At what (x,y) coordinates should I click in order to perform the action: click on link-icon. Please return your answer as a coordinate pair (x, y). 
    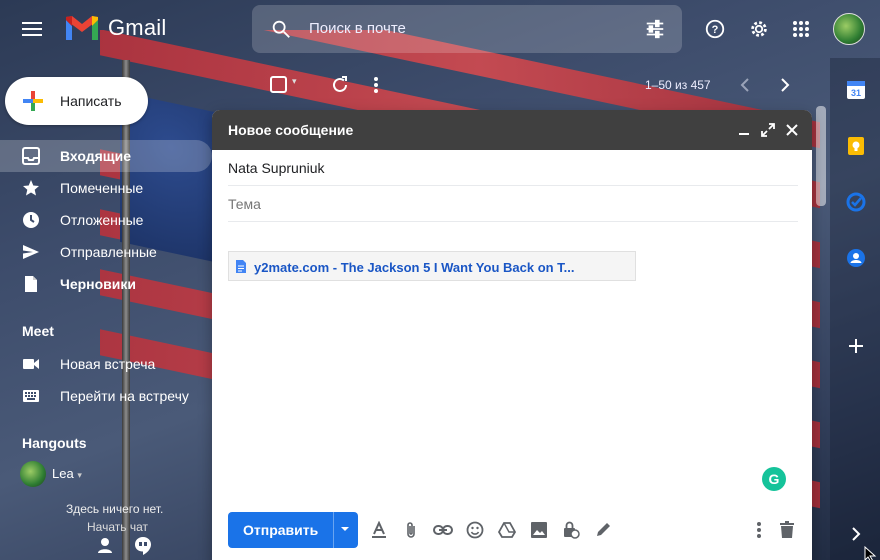
    Looking at the image, I should click on (443, 530).